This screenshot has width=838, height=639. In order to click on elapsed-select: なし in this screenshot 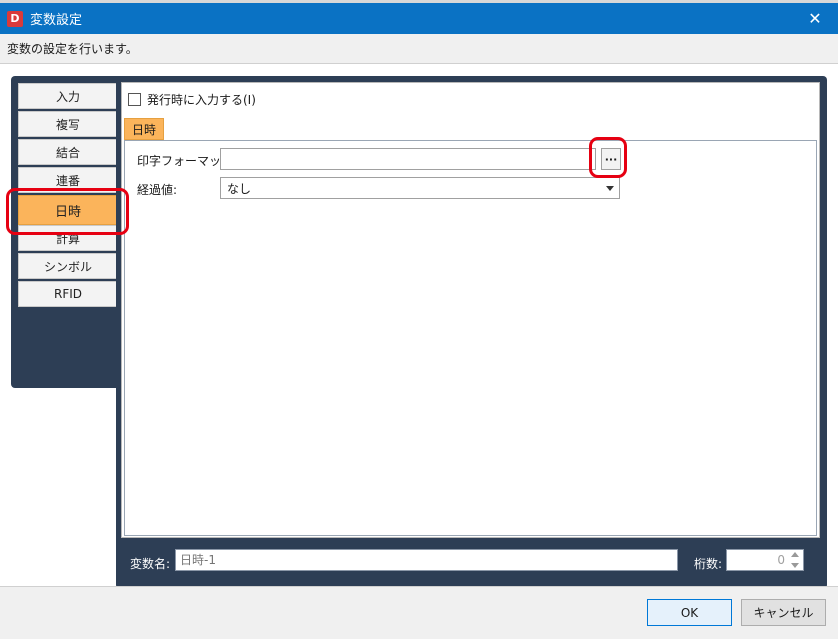, I will do `click(420, 188)`.